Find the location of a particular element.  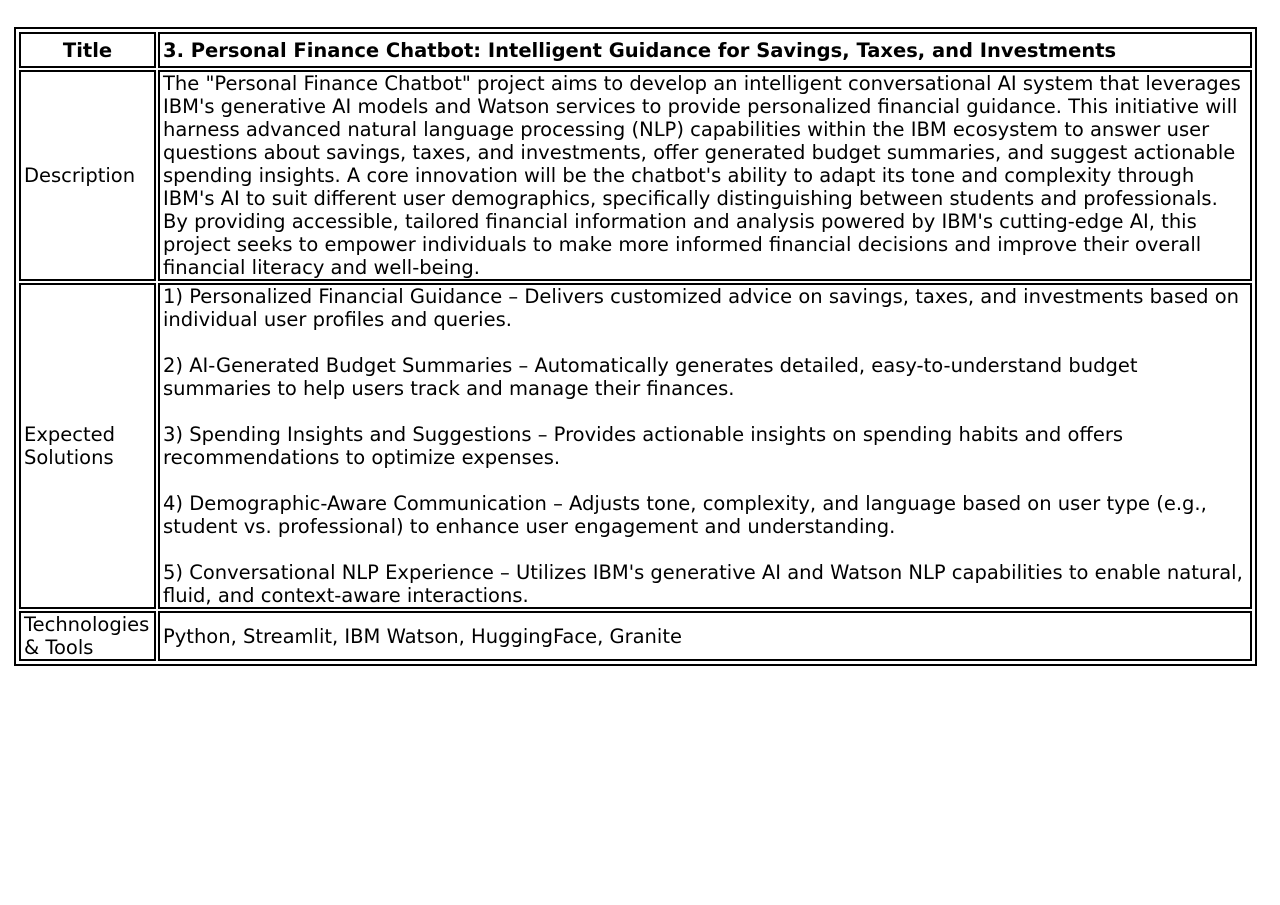

technologies-label: Technologies & Tools is located at coordinates (87, 636).